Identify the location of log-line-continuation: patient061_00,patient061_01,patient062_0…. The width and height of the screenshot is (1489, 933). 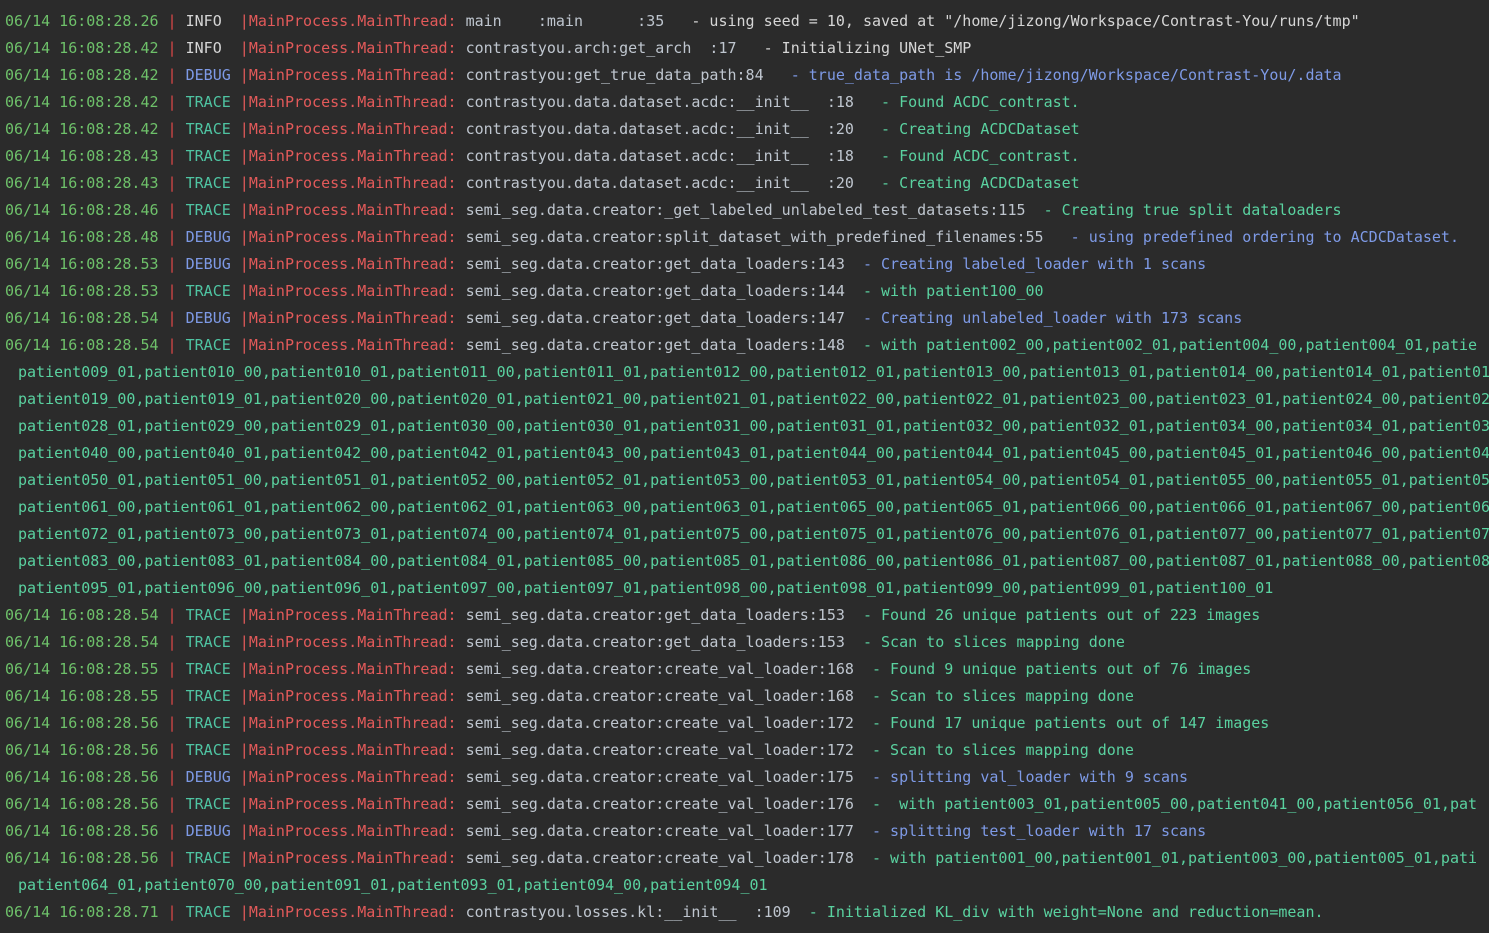
(747, 507).